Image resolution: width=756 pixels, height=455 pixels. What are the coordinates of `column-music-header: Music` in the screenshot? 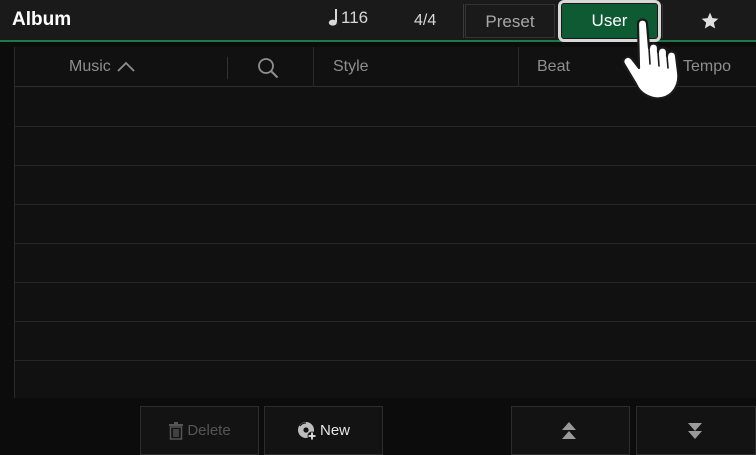 It's located at (102, 67).